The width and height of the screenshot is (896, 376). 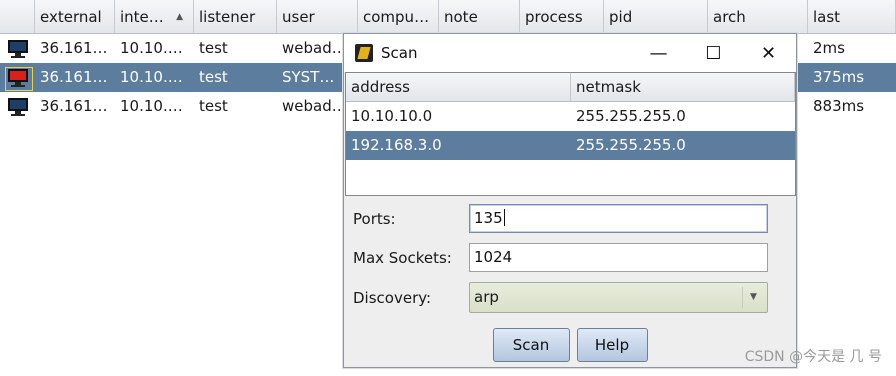 What do you see at coordinates (570, 145) in the screenshot?
I see `list-item: 192.168.3.0 255.255.255.0` at bounding box center [570, 145].